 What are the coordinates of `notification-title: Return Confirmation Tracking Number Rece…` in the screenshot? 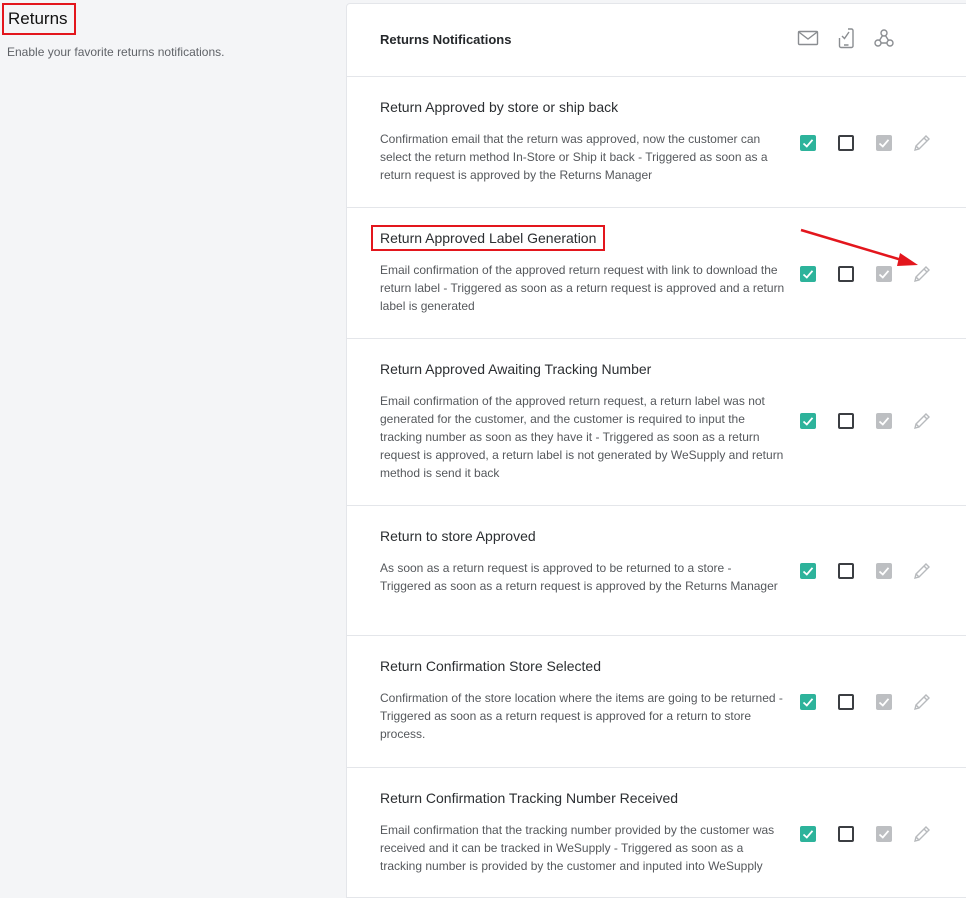 It's located at (529, 798).